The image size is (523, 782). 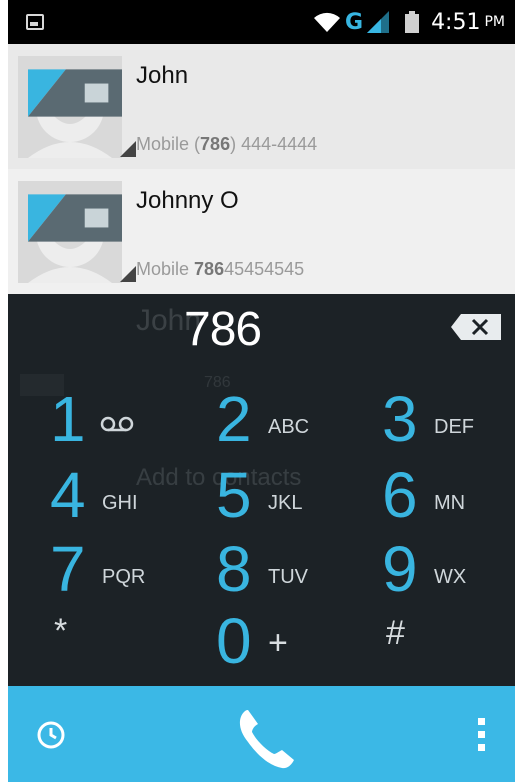 I want to click on overflow-menu-icon, so click(x=481, y=736).